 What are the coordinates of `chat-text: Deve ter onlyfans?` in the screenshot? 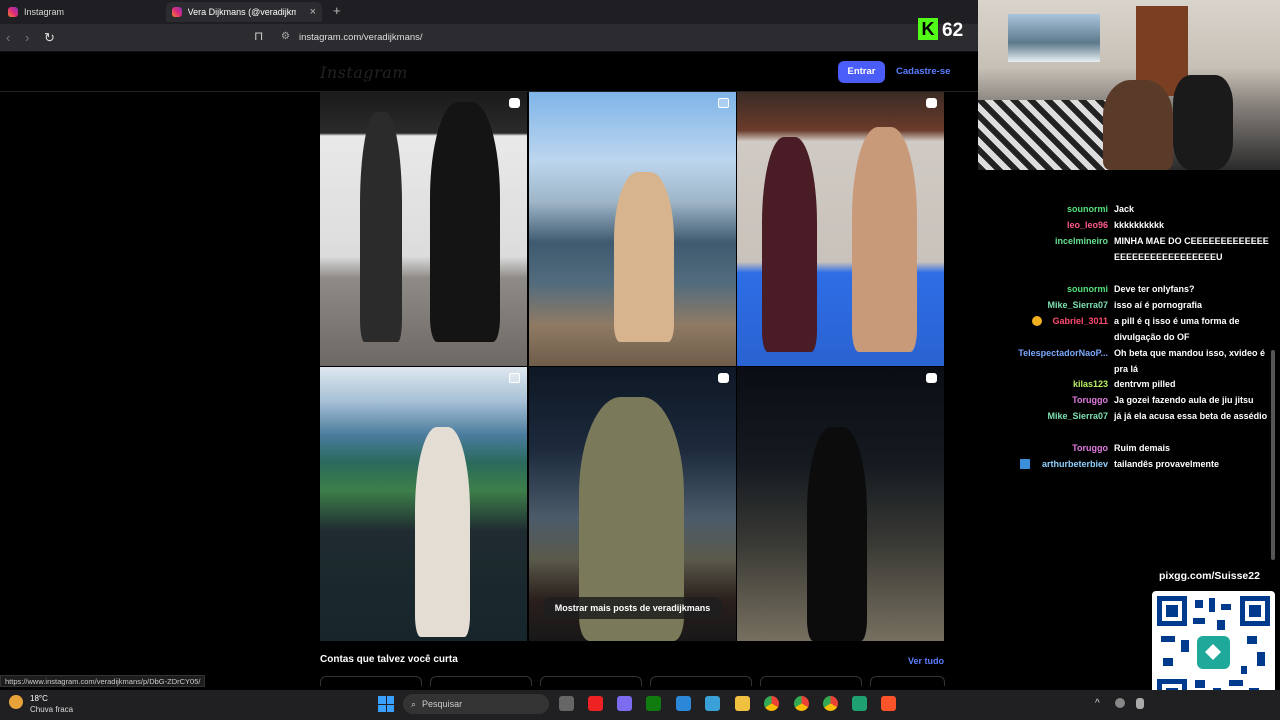 It's located at (1154, 289).